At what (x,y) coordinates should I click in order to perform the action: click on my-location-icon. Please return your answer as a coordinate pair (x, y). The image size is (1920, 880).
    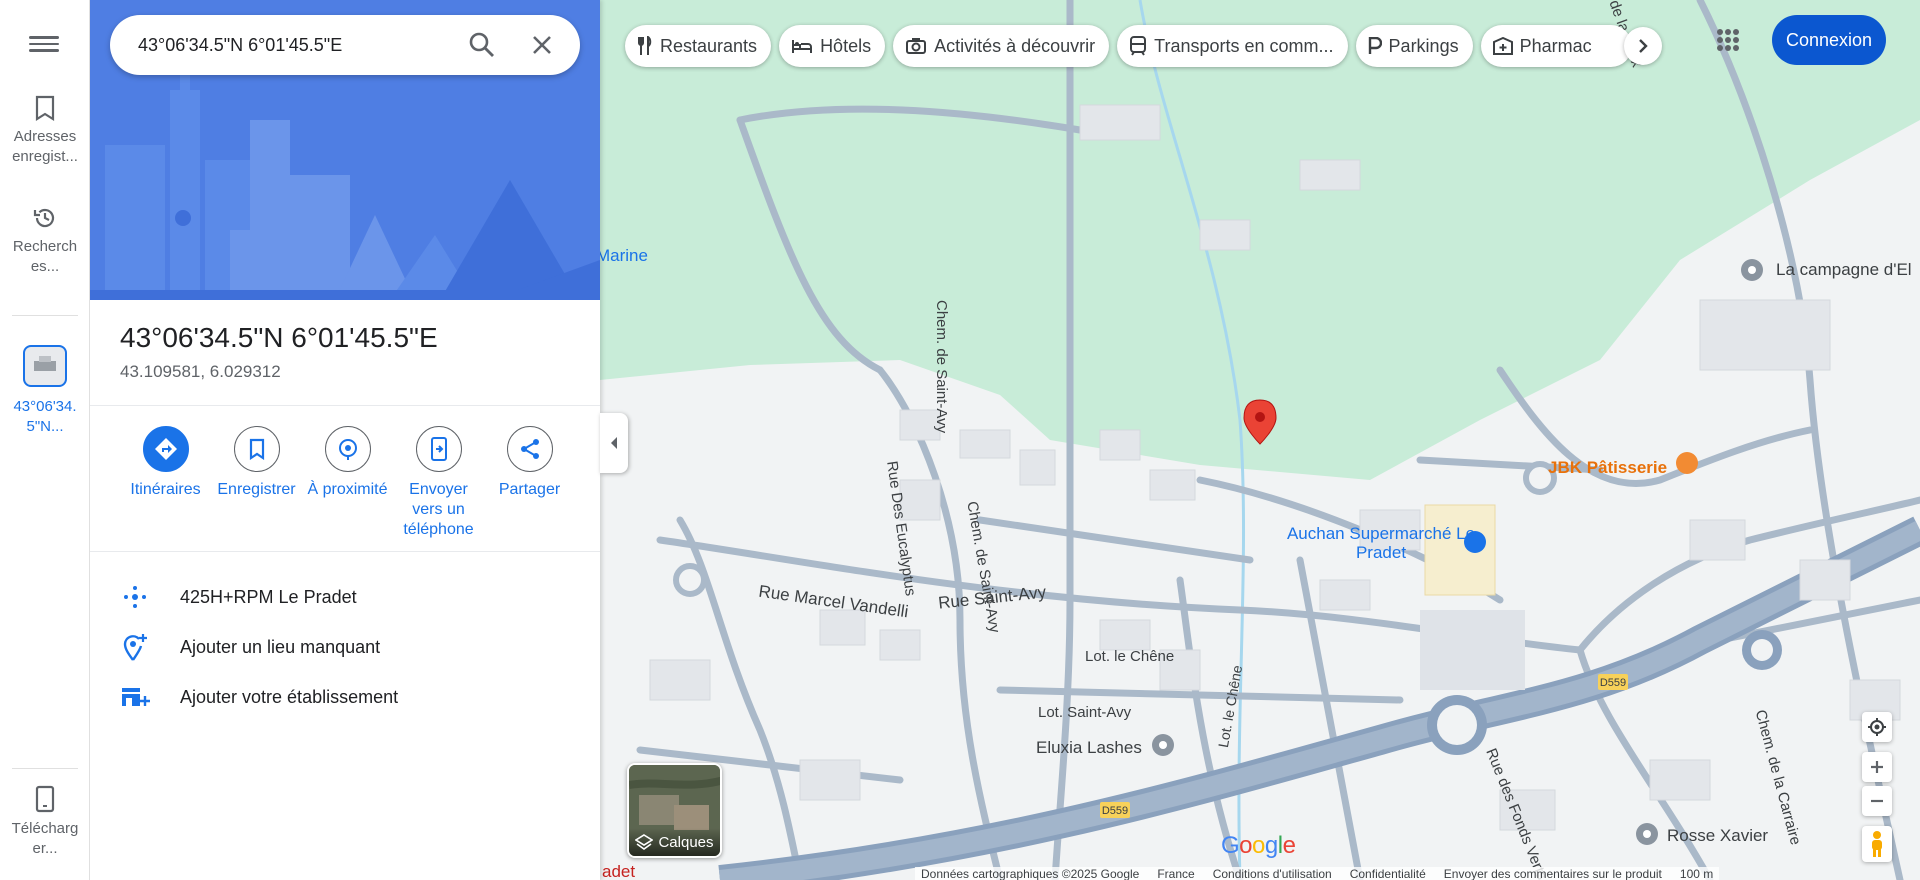
    Looking at the image, I should click on (1877, 727).